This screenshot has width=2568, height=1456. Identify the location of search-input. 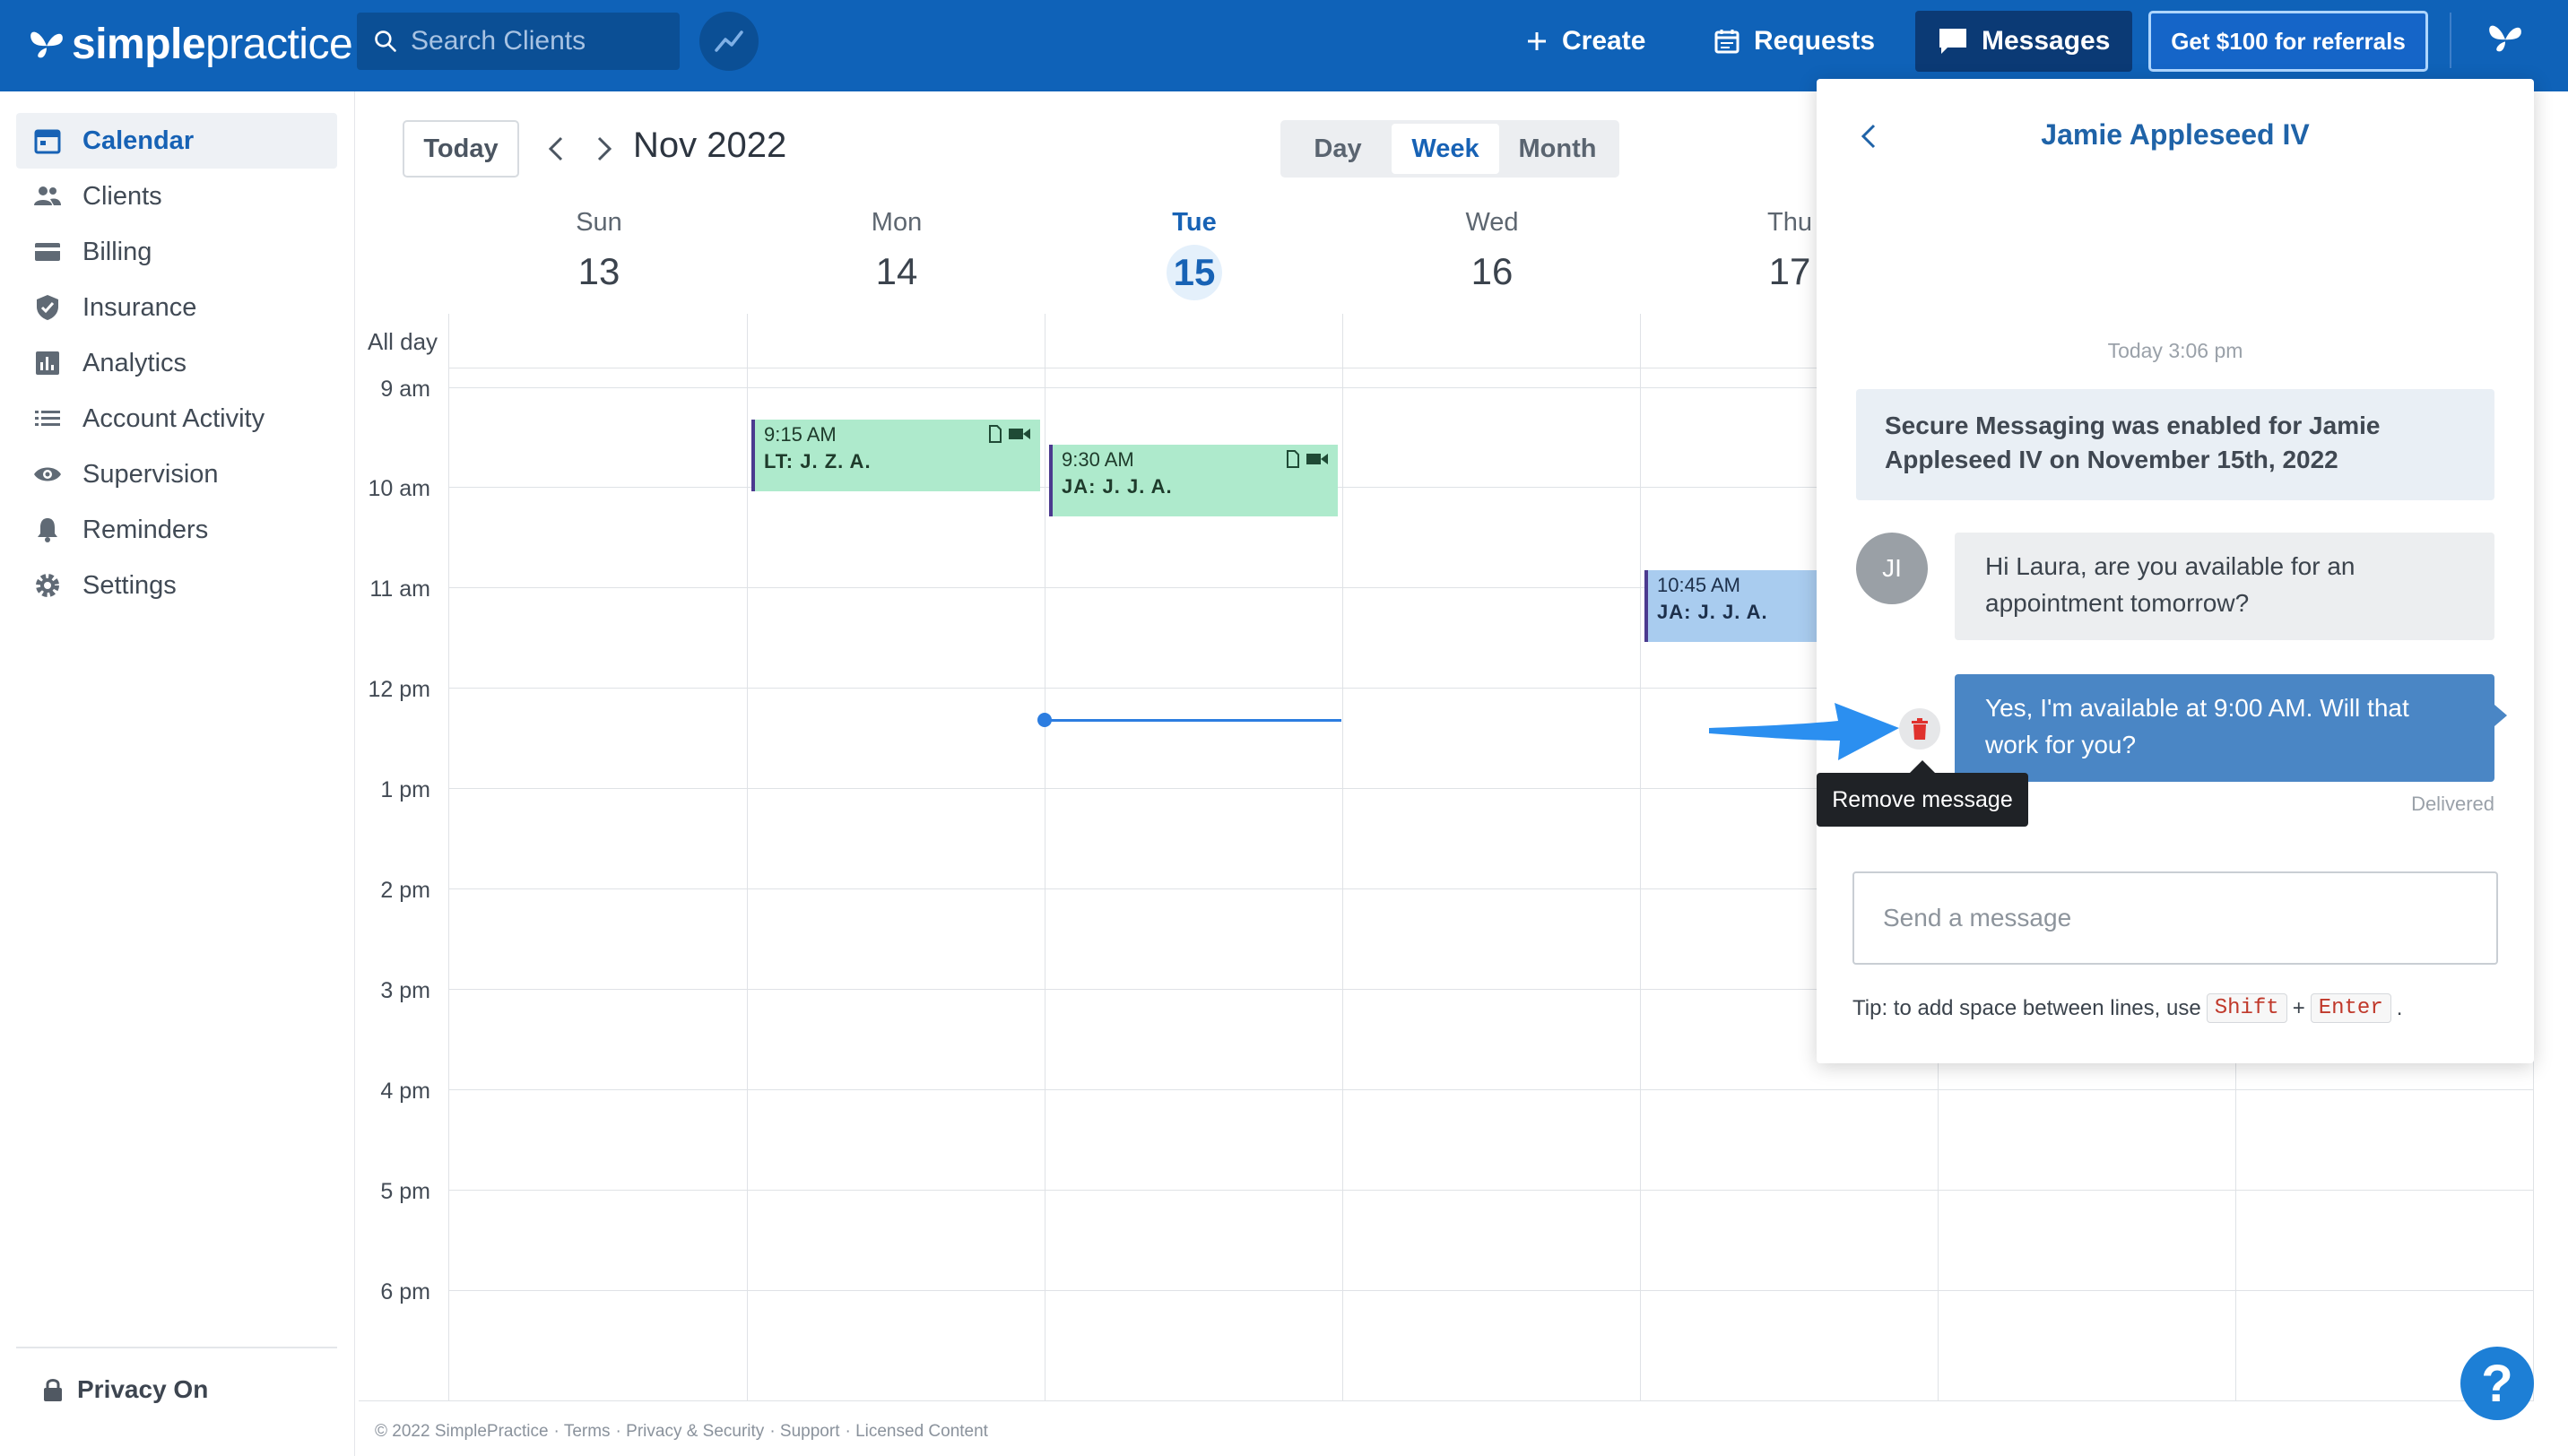
(545, 41).